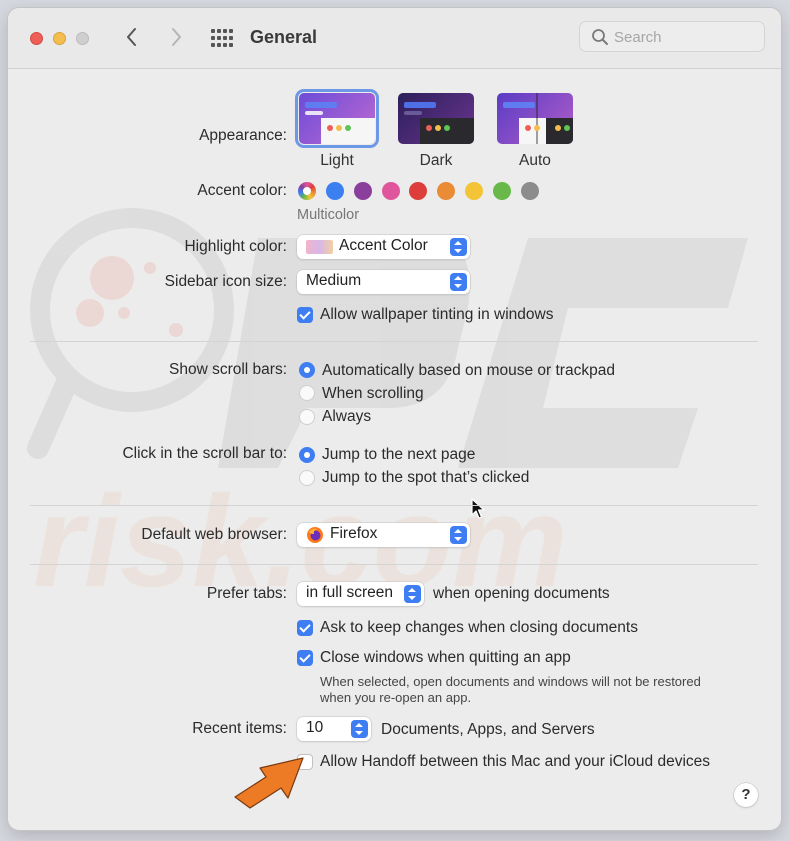 The image size is (790, 841). What do you see at coordinates (350, 592) in the screenshot?
I see `prefer-tabs-value: in full screen` at bounding box center [350, 592].